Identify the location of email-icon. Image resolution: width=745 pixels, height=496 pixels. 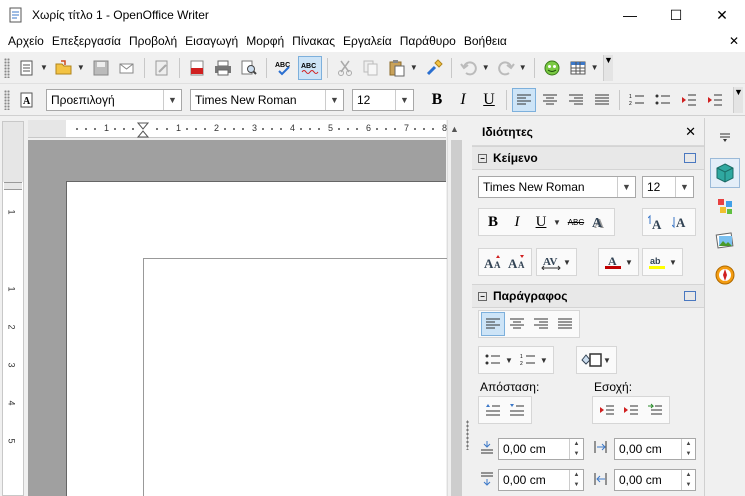
(127, 68).